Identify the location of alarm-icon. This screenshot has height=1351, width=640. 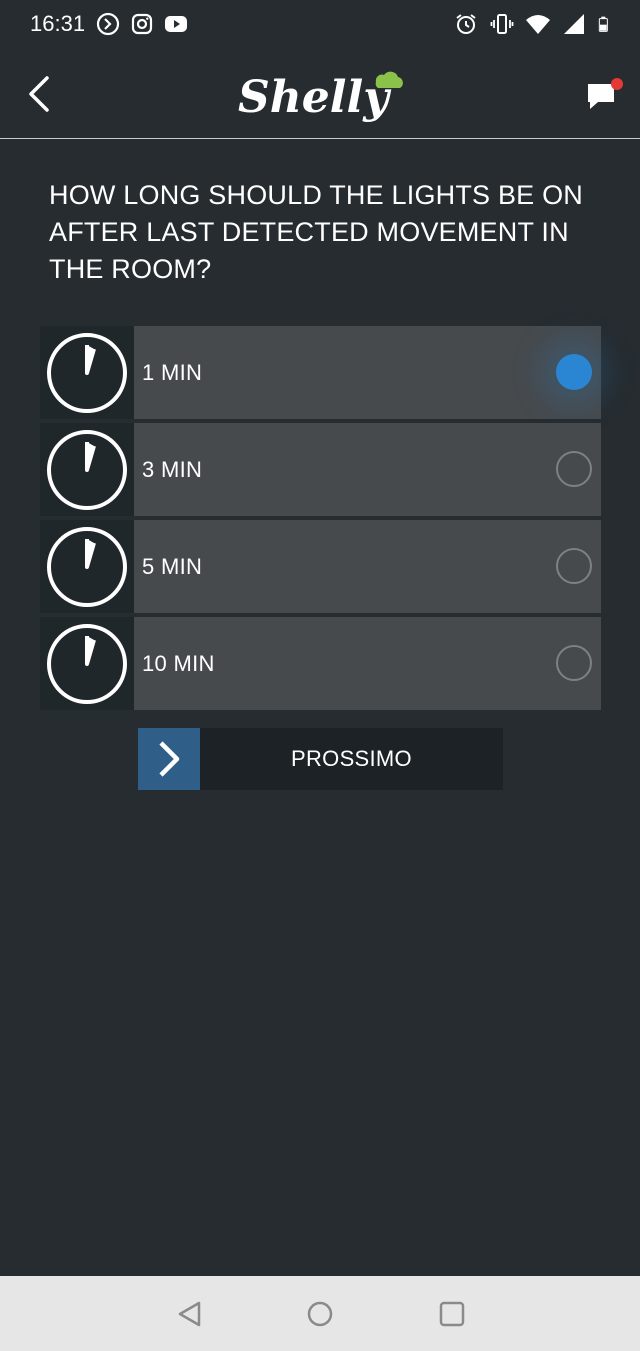
(466, 24).